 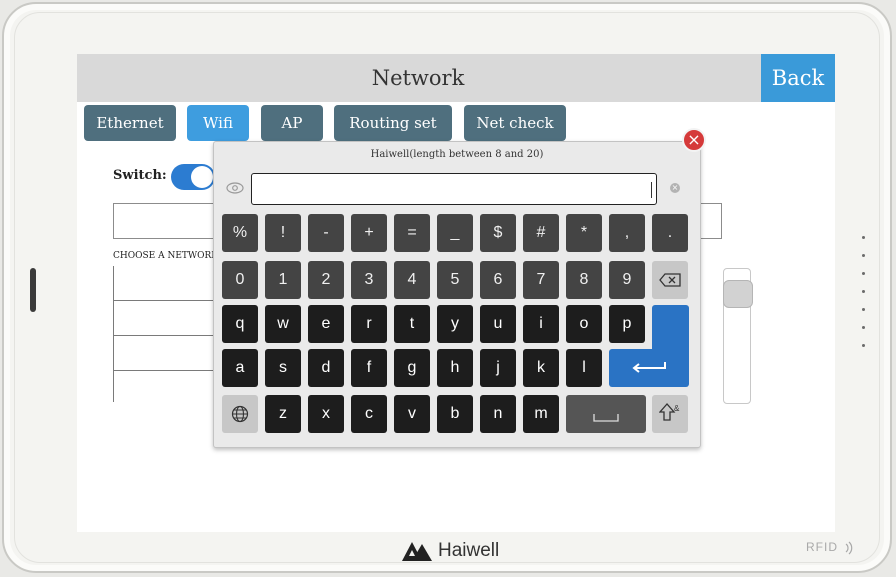 What do you see at coordinates (235, 188) in the screenshot?
I see `eye-icon` at bounding box center [235, 188].